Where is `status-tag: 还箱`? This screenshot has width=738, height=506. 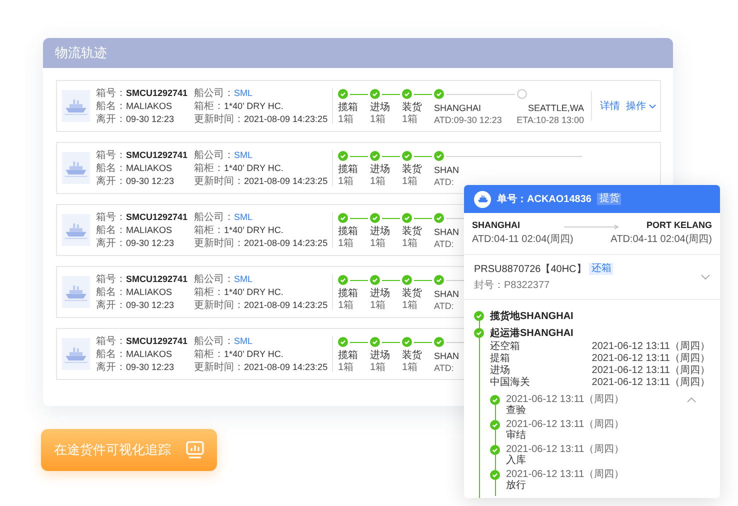 status-tag: 还箱 is located at coordinates (601, 269).